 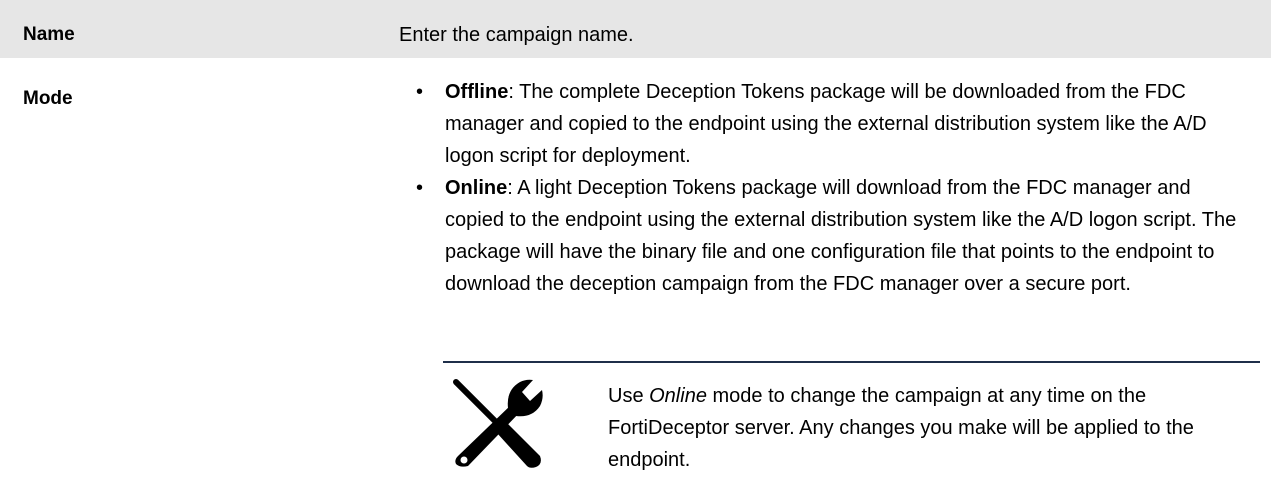 I want to click on table-row-name: Name Enter the campaign name., so click(x=635, y=29).